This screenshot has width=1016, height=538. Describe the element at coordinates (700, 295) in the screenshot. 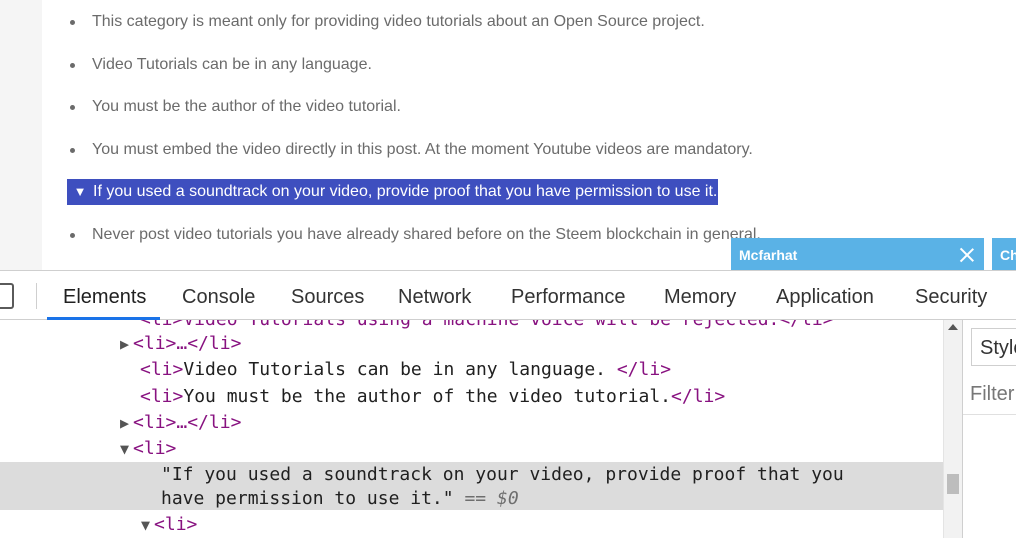

I see `tab-memory: Memory` at that location.